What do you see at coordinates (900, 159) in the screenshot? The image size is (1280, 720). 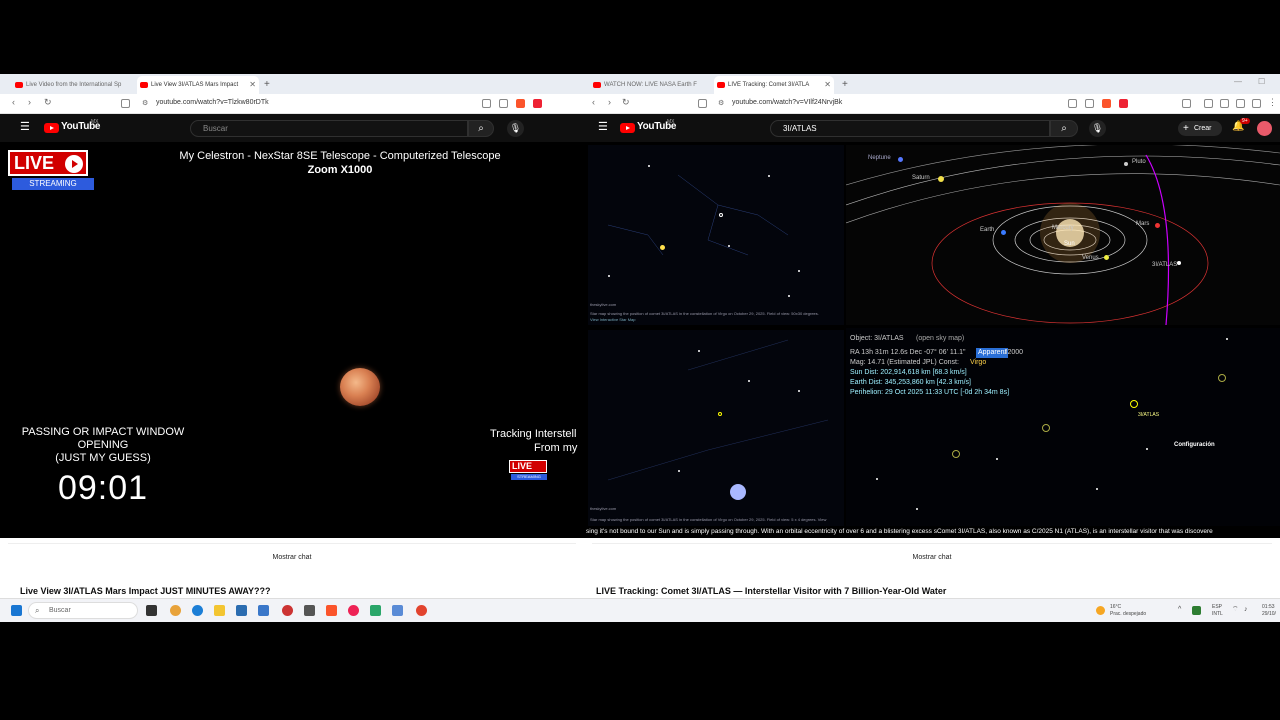 I see `neptune-dot` at bounding box center [900, 159].